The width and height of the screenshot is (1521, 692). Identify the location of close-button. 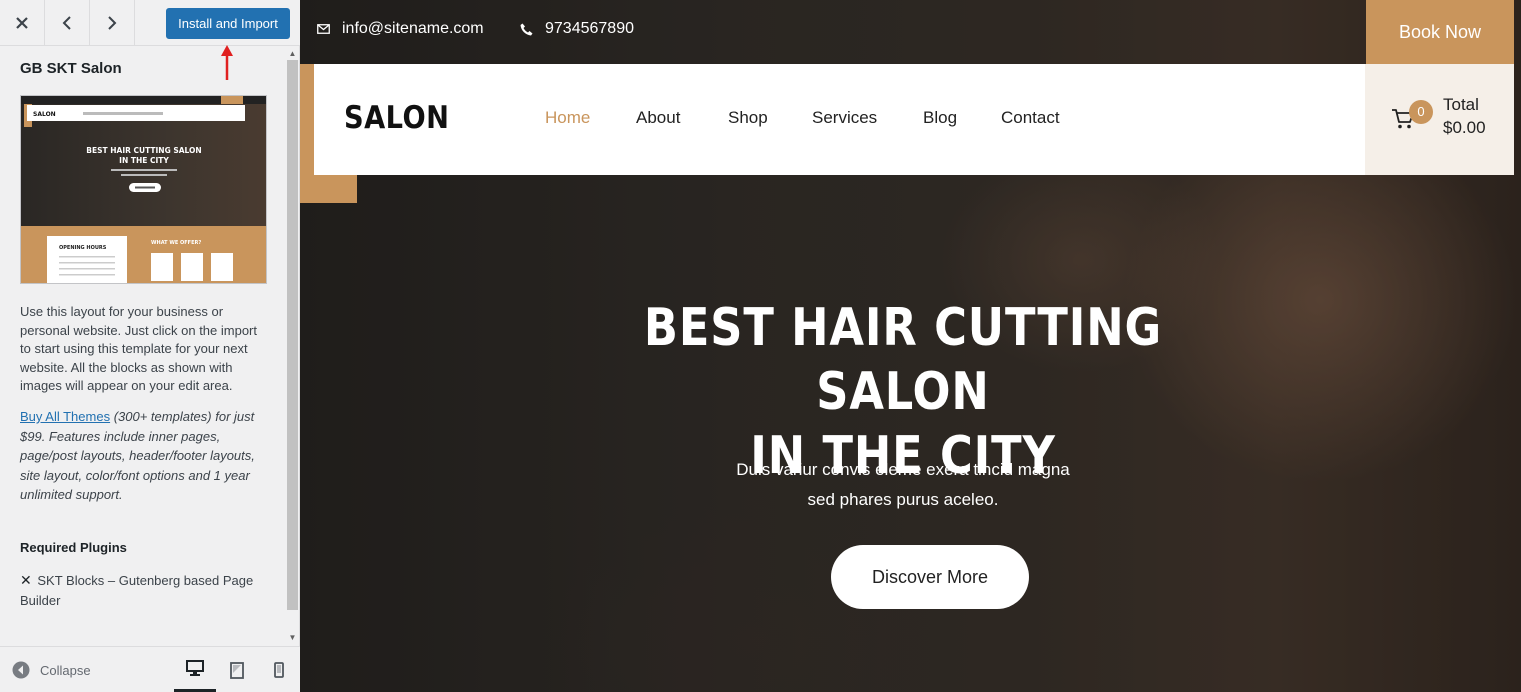
(22, 22).